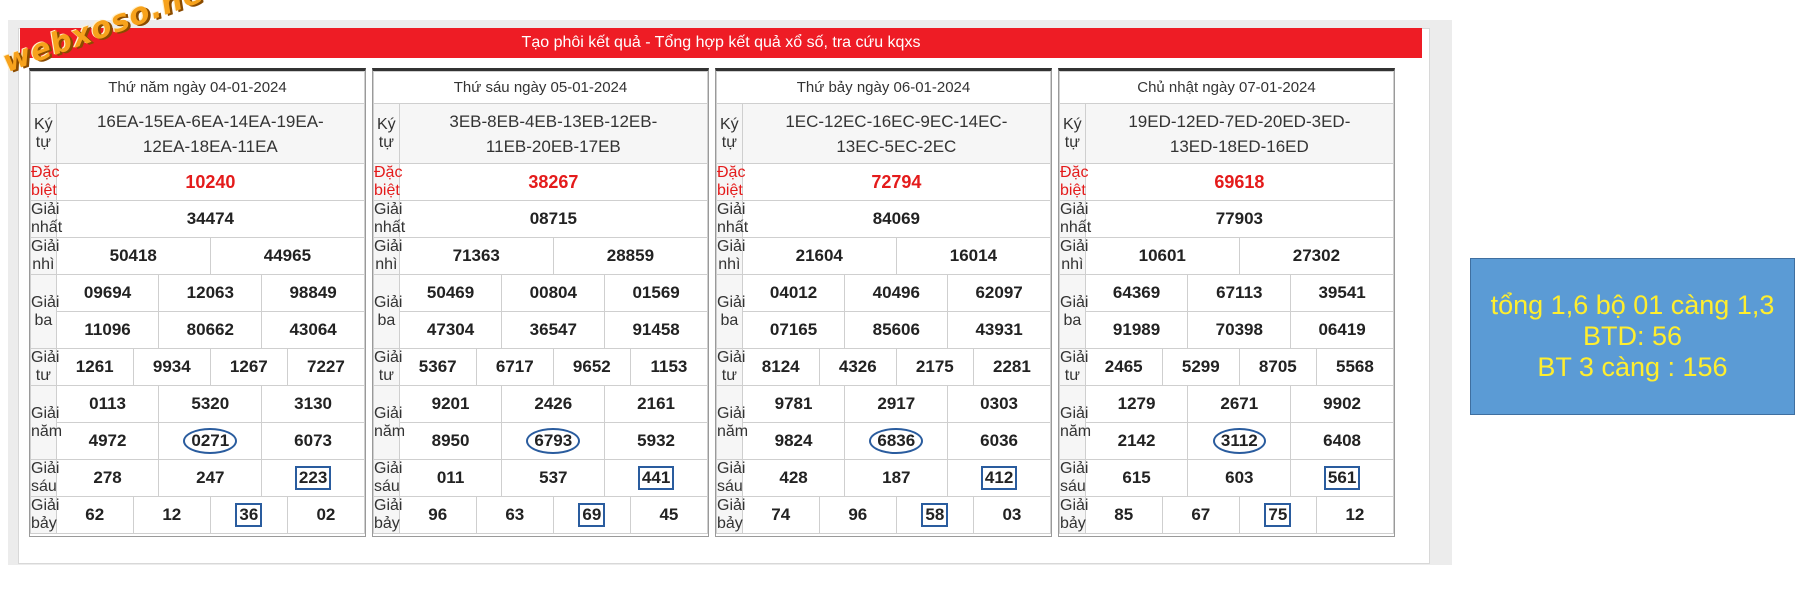 Image resolution: width=1817 pixels, height=593 pixels. What do you see at coordinates (1136, 441) in the screenshot?
I see `prize-number: 2142` at bounding box center [1136, 441].